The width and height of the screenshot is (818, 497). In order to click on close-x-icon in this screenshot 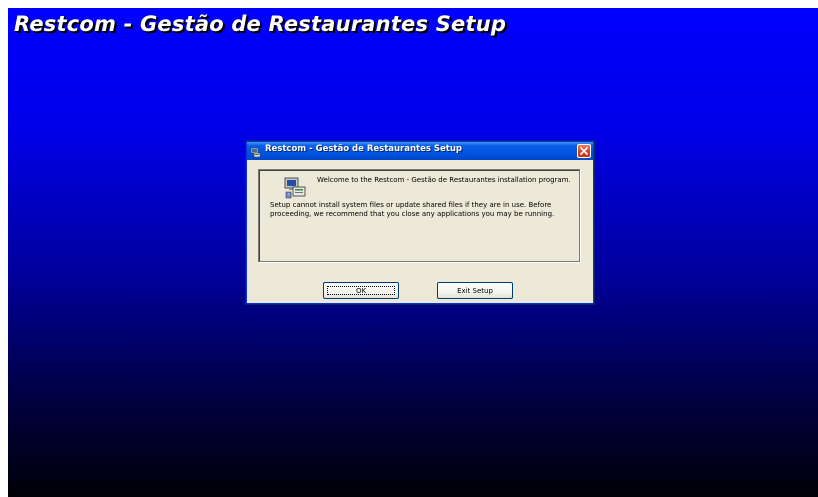, I will do `click(584, 151)`.